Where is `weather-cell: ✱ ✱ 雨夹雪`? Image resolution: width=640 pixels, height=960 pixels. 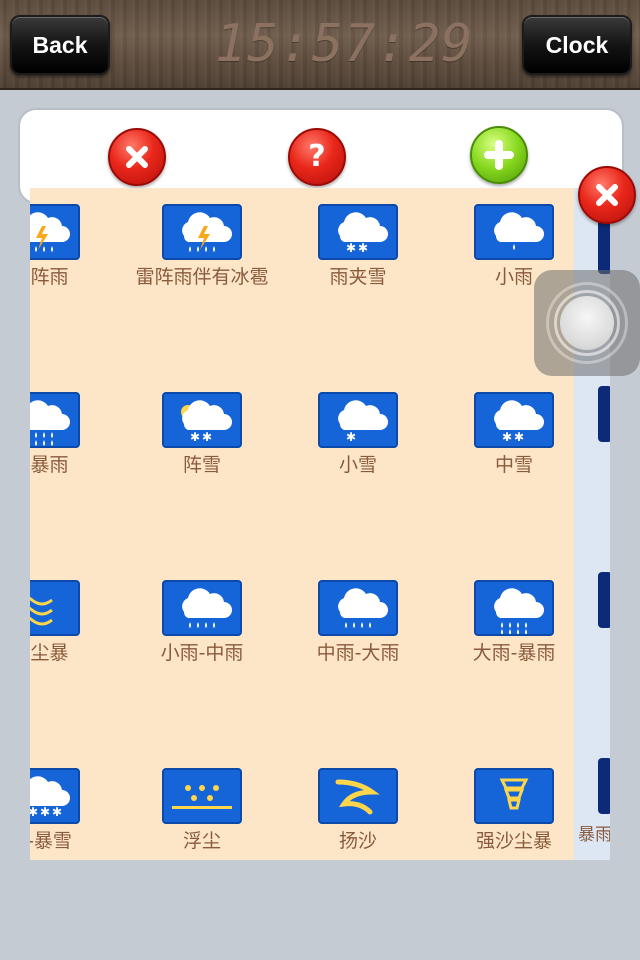 weather-cell: ✱ ✱ 雨夹雪 is located at coordinates (358, 269).